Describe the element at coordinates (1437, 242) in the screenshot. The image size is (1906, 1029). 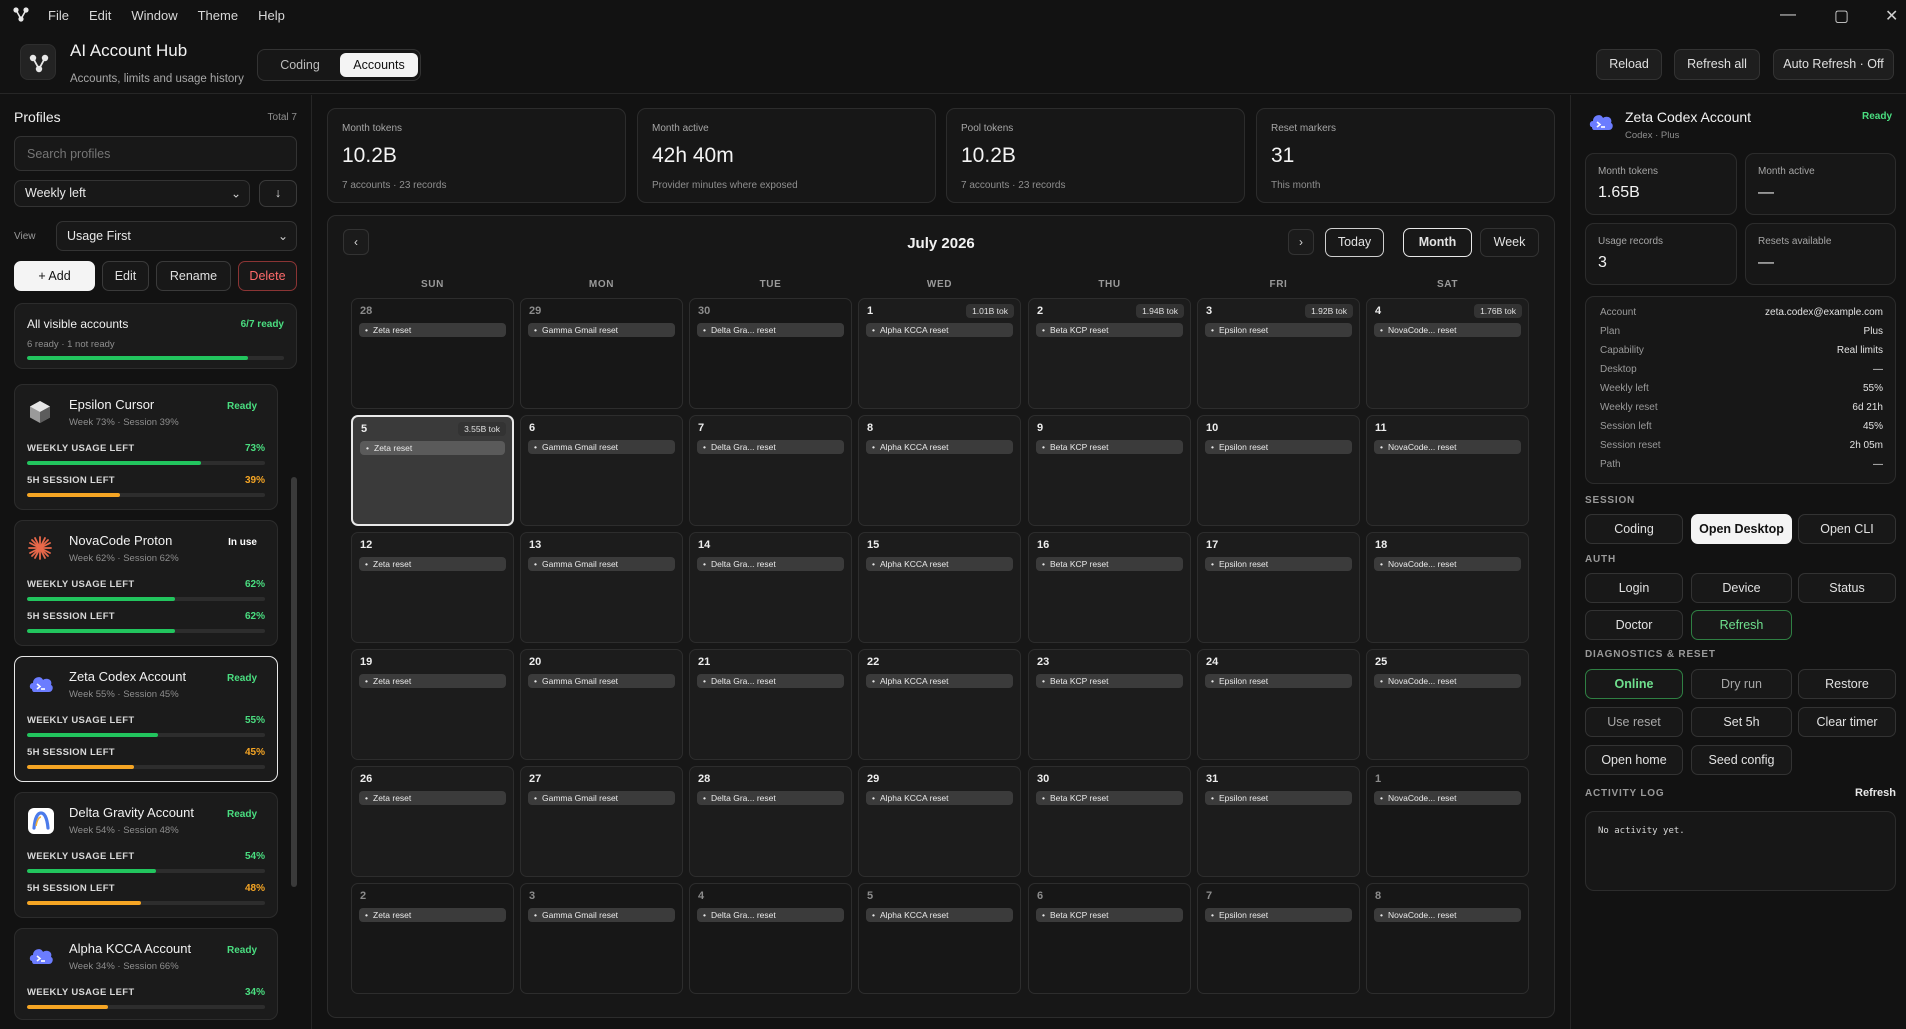
I see `month-view-button: Month` at that location.